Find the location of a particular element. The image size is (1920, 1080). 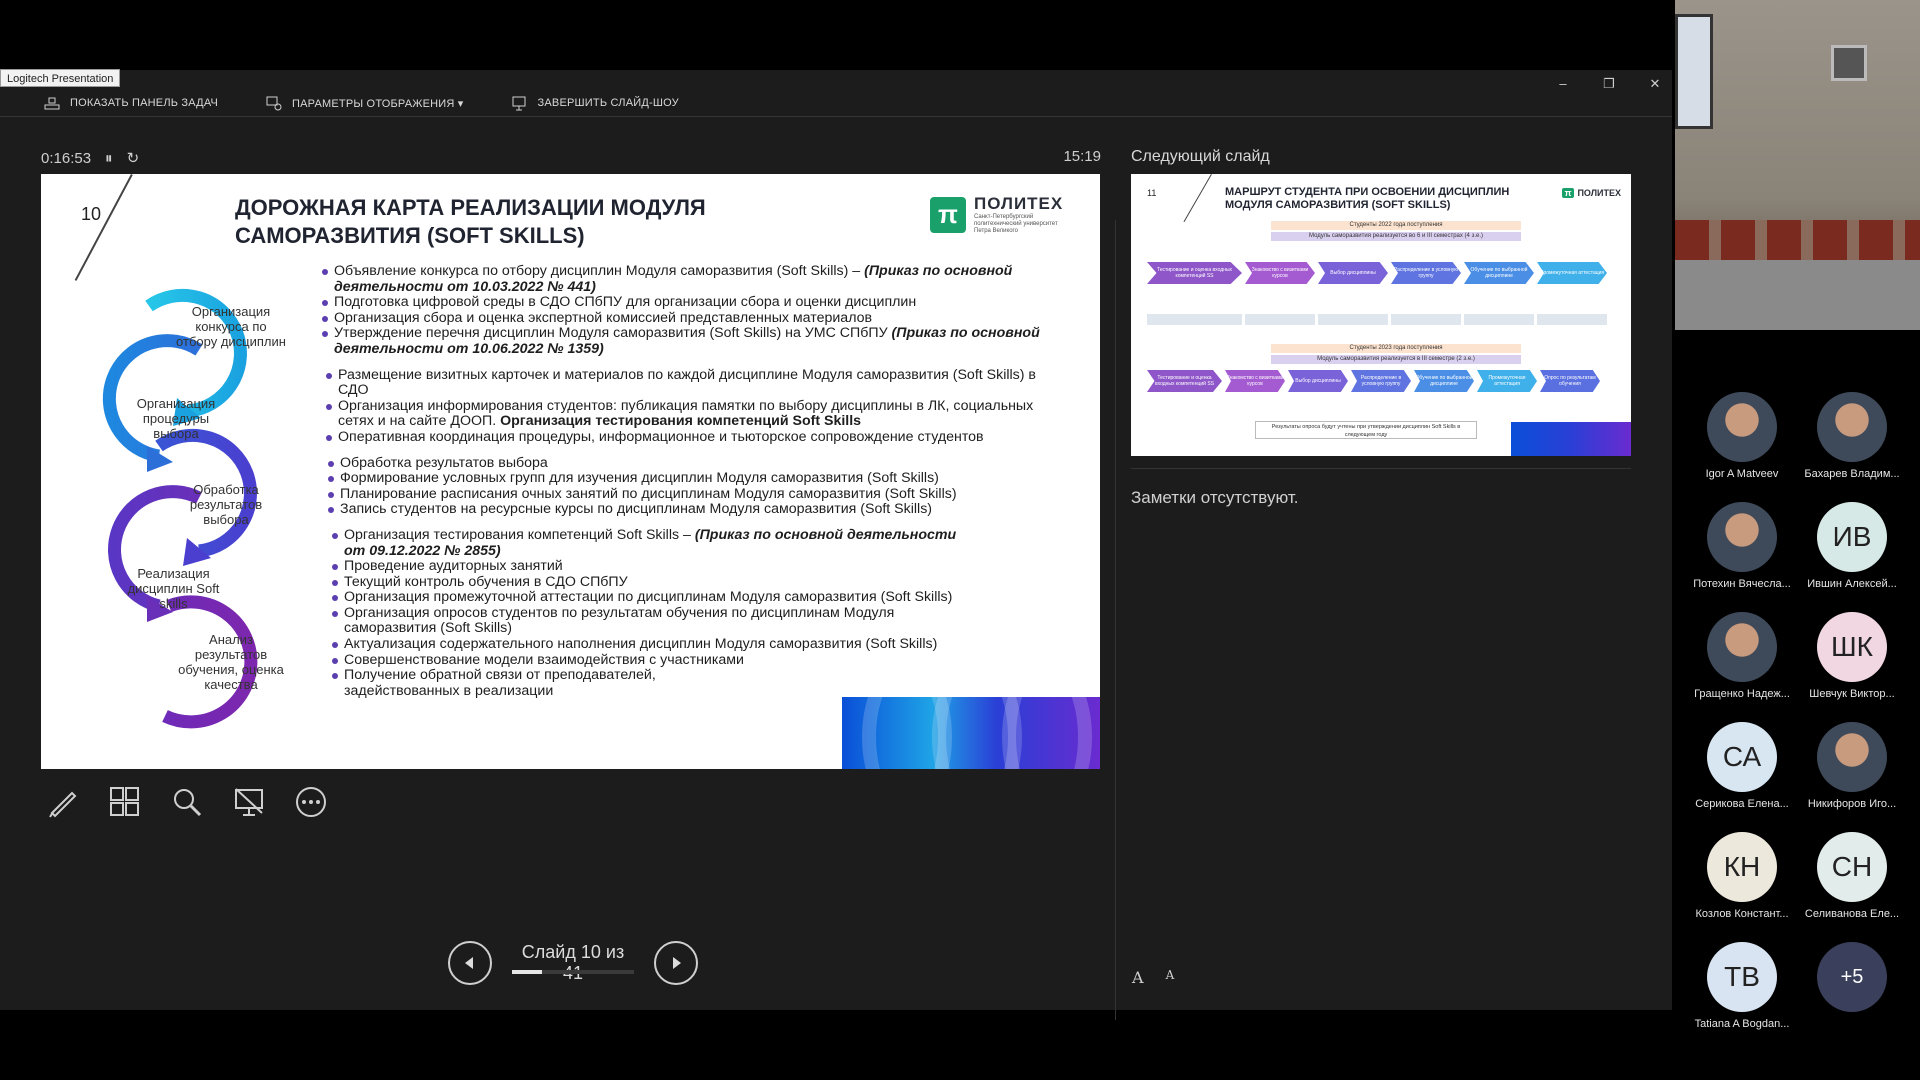

pen-icon is located at coordinates (63, 804).